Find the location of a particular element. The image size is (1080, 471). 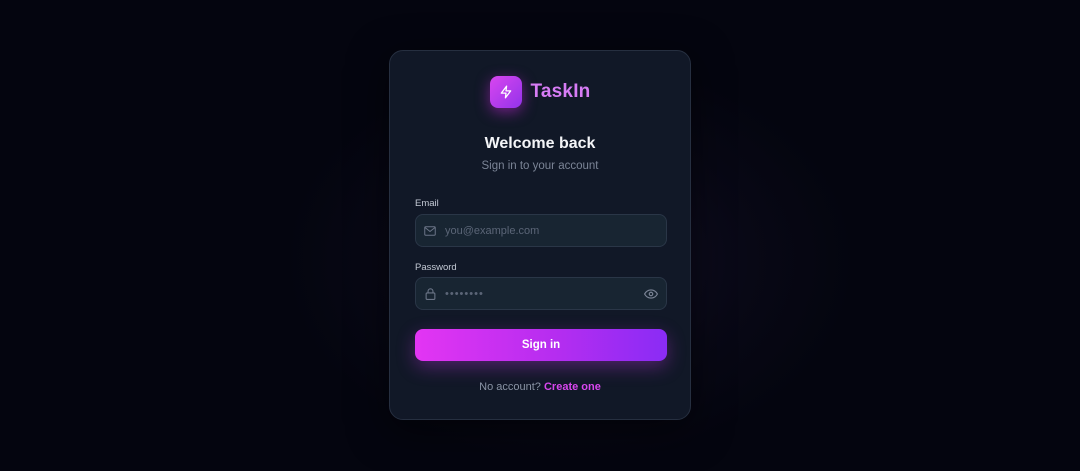

password-label: Password is located at coordinates (436, 267).